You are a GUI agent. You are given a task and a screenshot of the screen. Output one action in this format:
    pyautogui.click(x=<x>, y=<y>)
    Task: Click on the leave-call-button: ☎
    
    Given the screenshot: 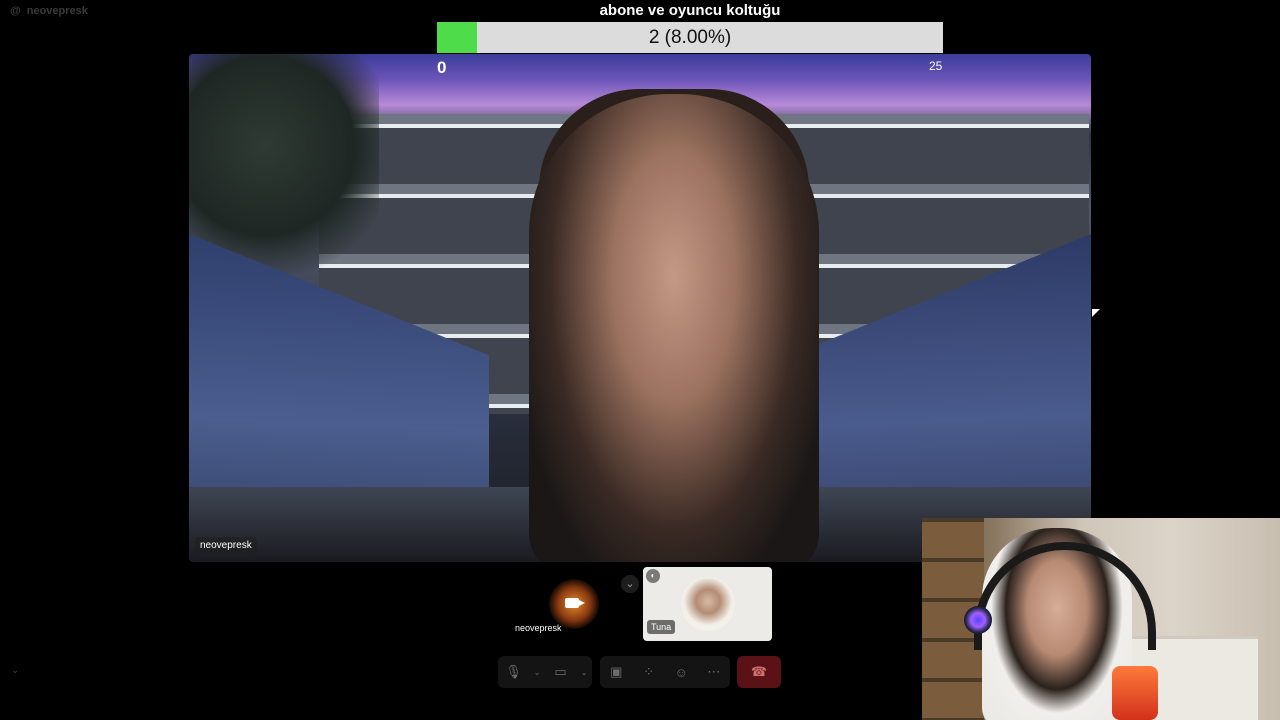 What is the action you would take?
    pyautogui.click(x=759, y=672)
    